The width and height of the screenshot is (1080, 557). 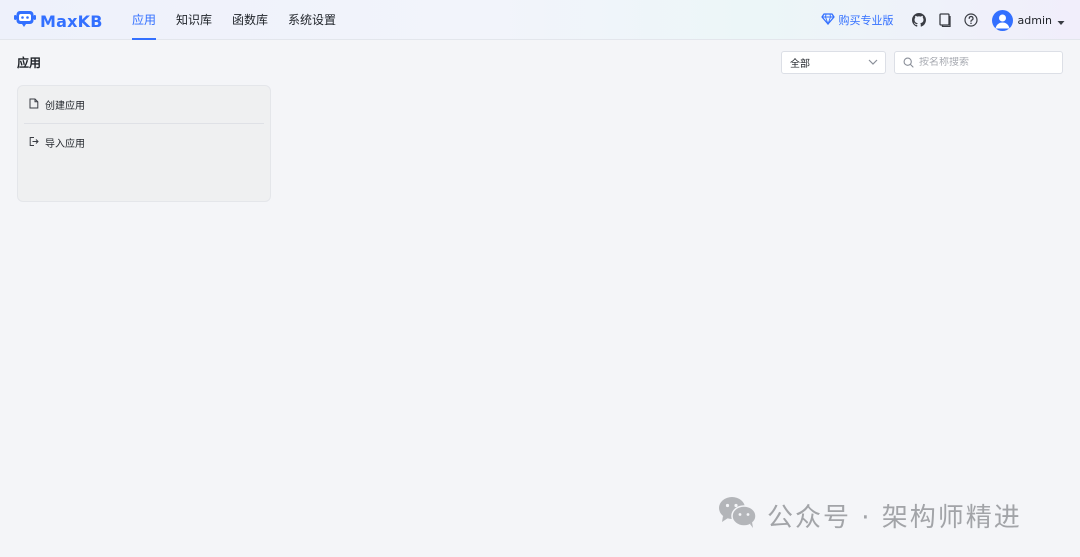 I want to click on avatar, so click(x=1002, y=20).